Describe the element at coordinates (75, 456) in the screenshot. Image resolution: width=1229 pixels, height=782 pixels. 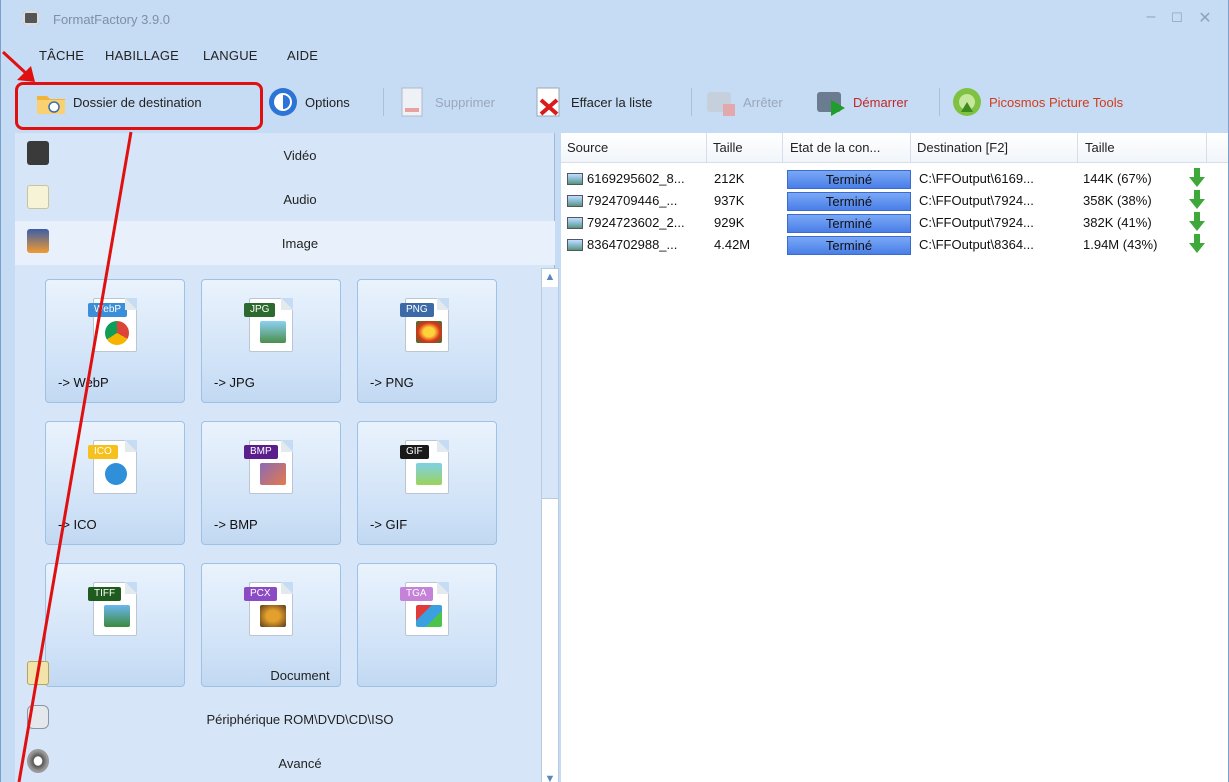
I see `annotation-pointer-line` at that location.